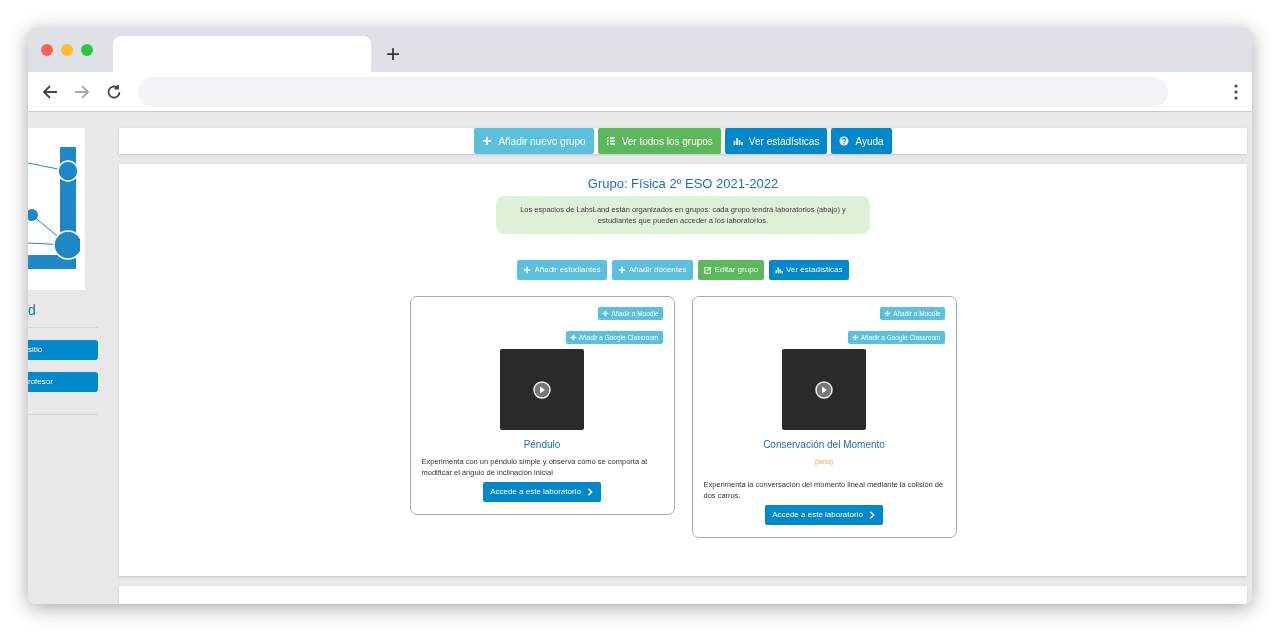 Image resolution: width=1280 pixels, height=632 pixels. Describe the element at coordinates (67, 50) in the screenshot. I see `minimize-window-icon` at that location.